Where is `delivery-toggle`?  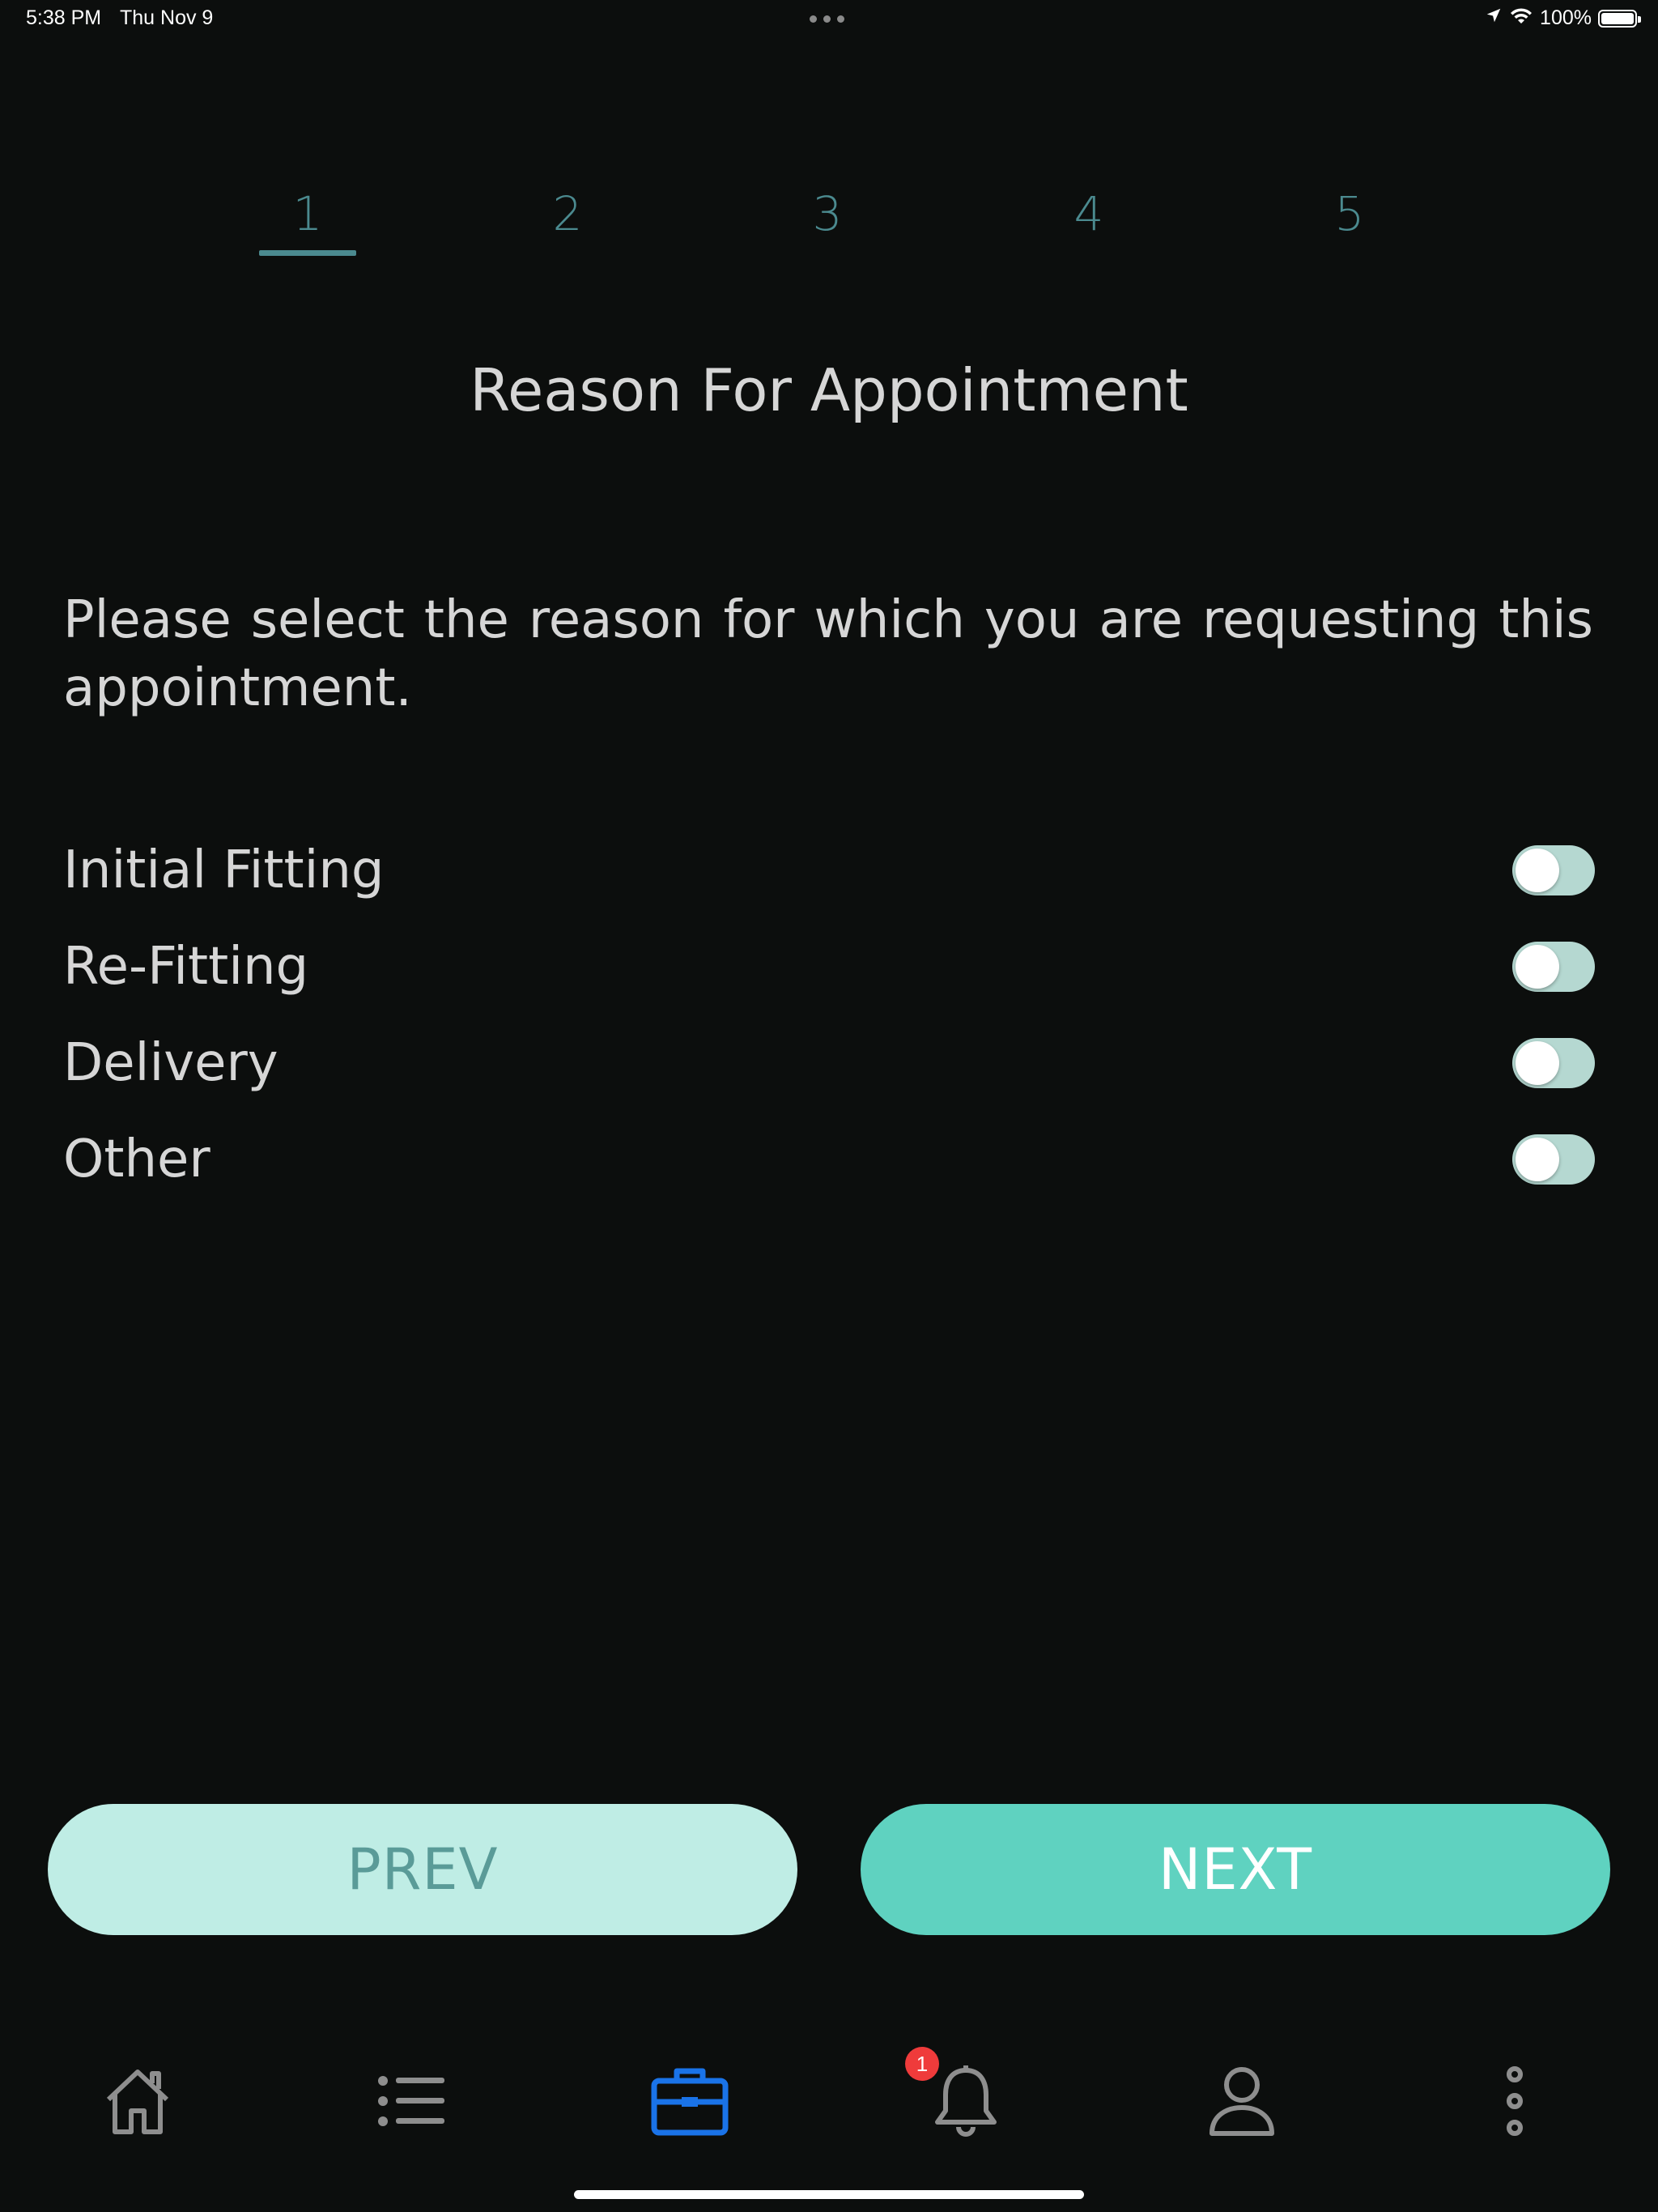 delivery-toggle is located at coordinates (1553, 1063).